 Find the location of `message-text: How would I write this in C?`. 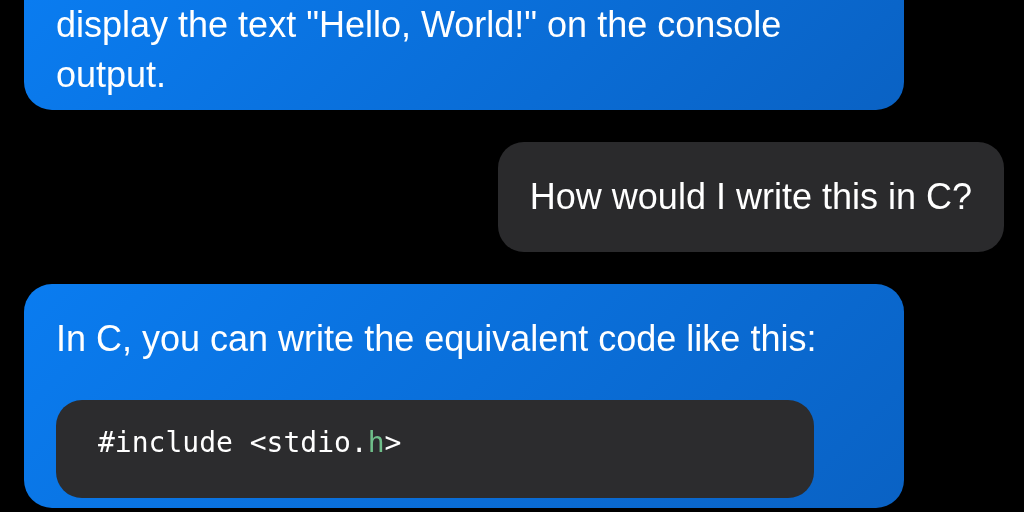

message-text: How would I write this in C? is located at coordinates (750, 197).